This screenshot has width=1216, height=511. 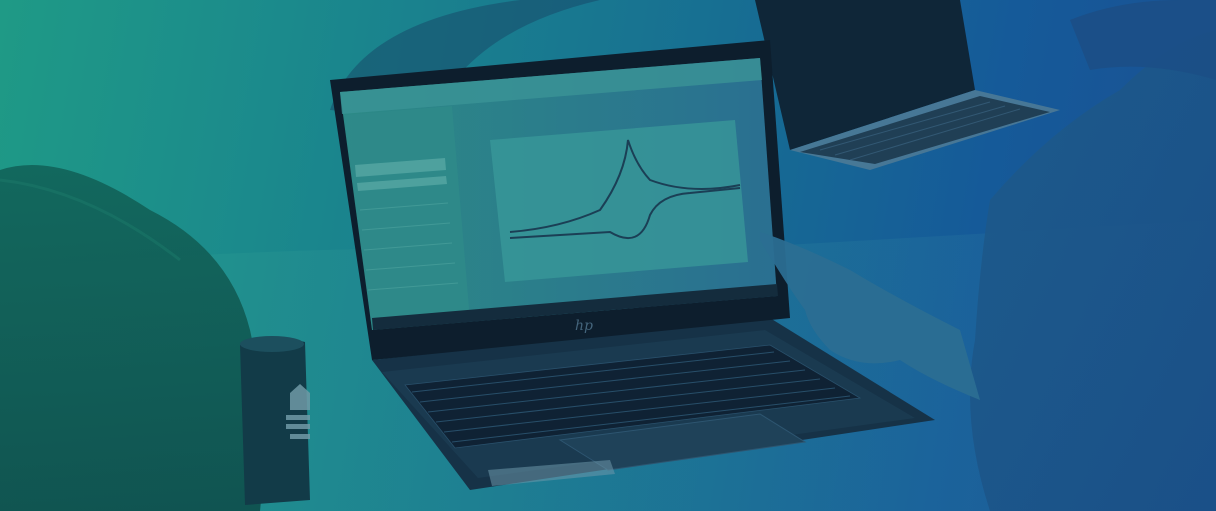 I want to click on left-person-shoulder, so click(x=132, y=338).